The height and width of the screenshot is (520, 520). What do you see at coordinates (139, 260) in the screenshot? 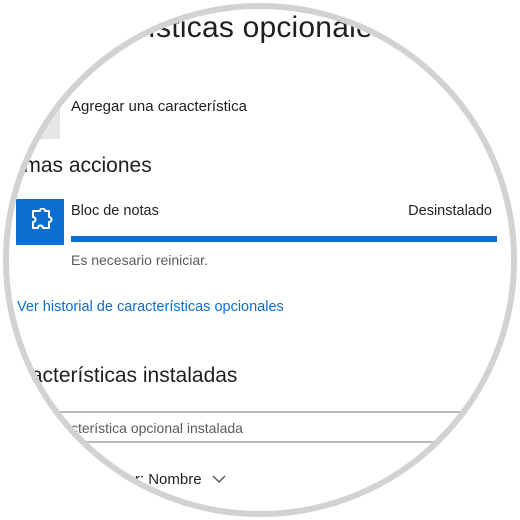
I see `restart-notice: Es necesario reiniciar.` at bounding box center [139, 260].